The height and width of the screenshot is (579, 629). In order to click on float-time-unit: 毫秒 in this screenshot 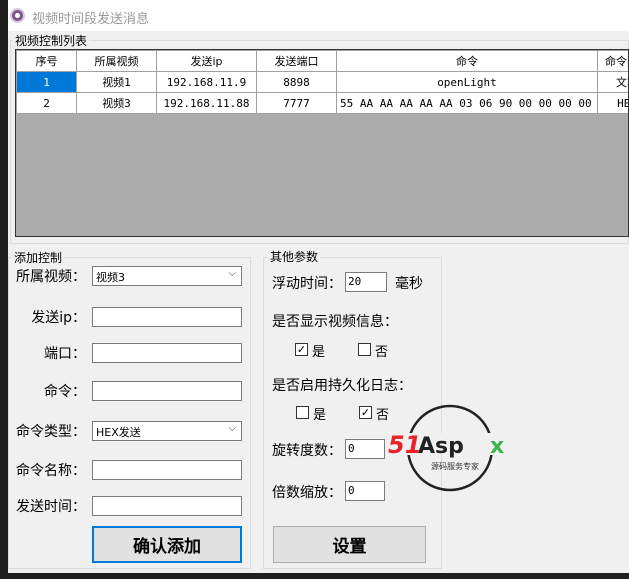, I will do `click(409, 284)`.